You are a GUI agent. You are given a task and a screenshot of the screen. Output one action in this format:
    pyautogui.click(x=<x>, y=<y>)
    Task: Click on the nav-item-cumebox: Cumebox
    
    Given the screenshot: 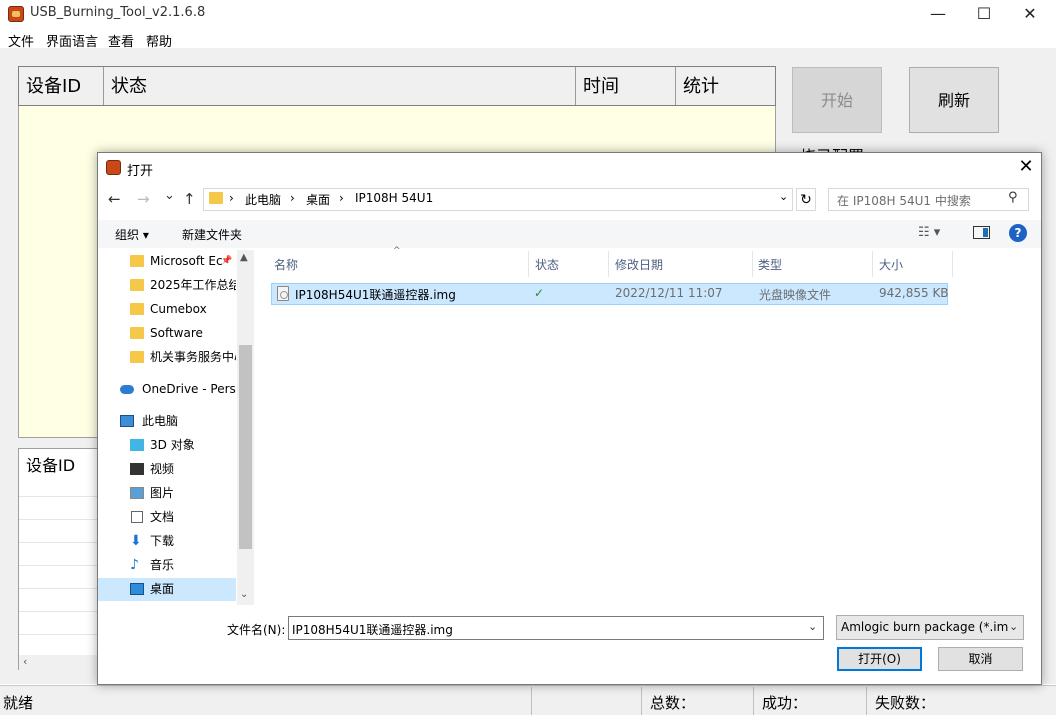 What is the action you would take?
    pyautogui.click(x=167, y=309)
    